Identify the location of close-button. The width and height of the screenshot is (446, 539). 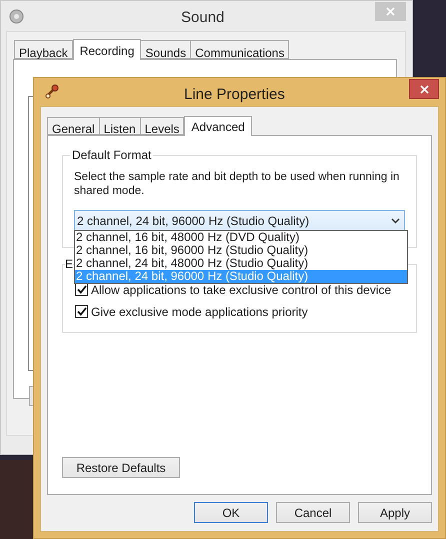
(424, 89).